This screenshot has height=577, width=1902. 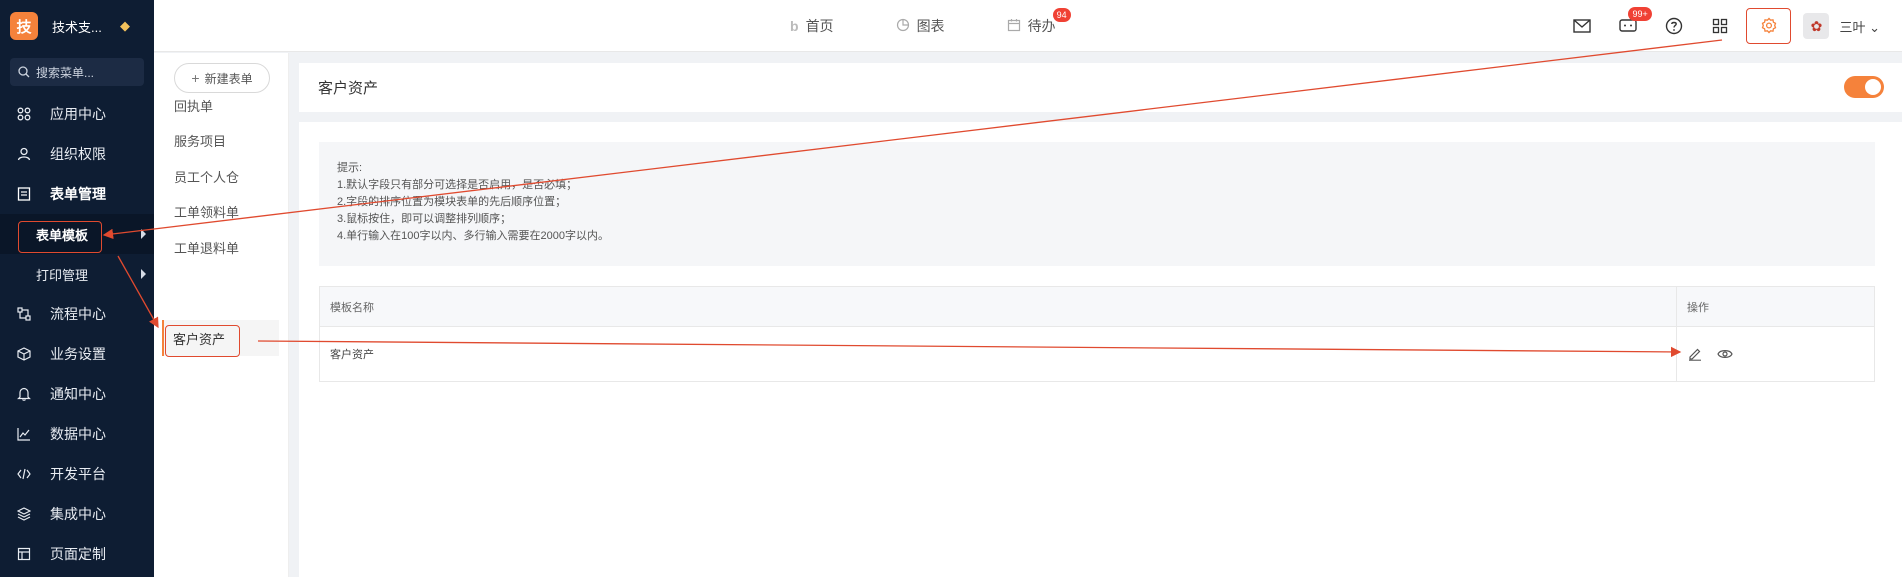 What do you see at coordinates (457, 185) in the screenshot?
I see `tip-line: 1.默认字段只有部分可选择是否启用，是否必填；` at bounding box center [457, 185].